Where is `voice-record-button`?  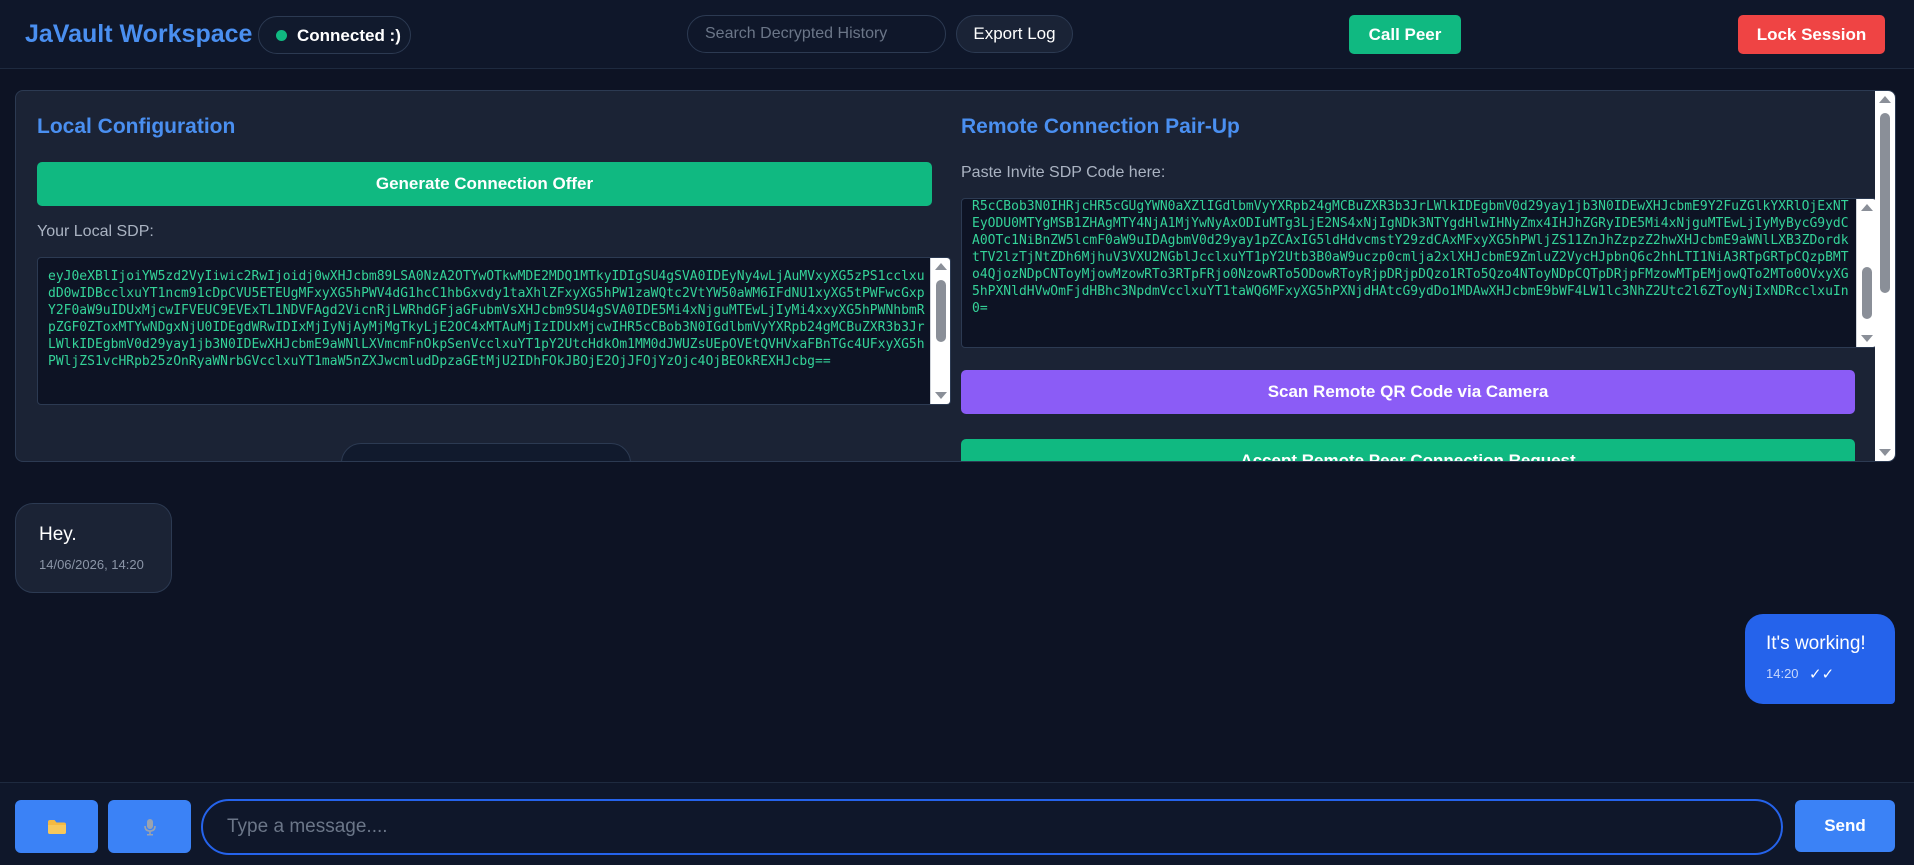 voice-record-button is located at coordinates (149, 826).